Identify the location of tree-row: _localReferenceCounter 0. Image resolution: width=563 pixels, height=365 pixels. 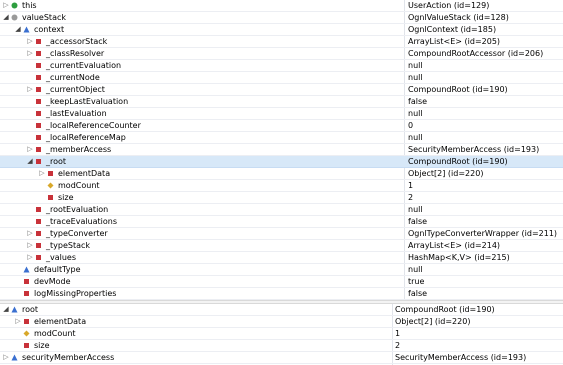
(281, 126).